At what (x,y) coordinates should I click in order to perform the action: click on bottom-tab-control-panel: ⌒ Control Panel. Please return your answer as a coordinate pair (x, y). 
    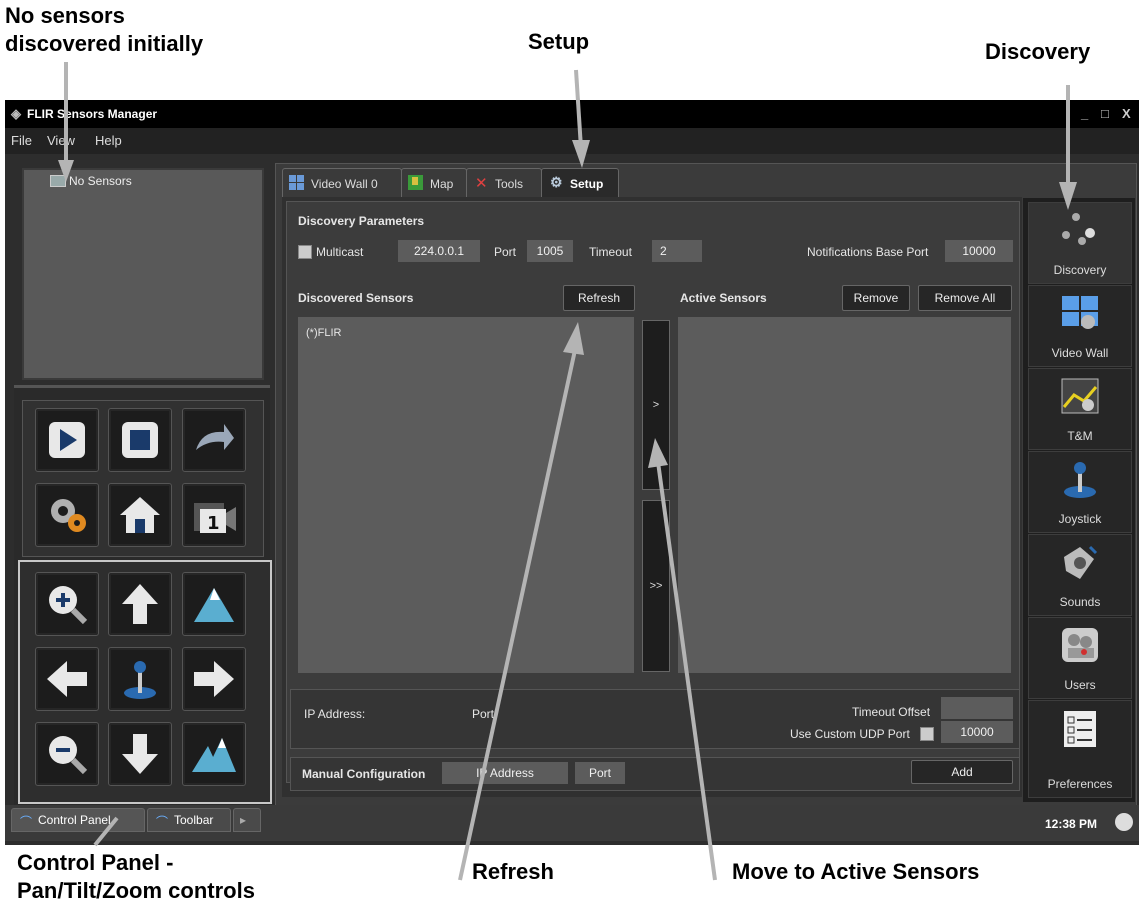
    Looking at the image, I should click on (78, 820).